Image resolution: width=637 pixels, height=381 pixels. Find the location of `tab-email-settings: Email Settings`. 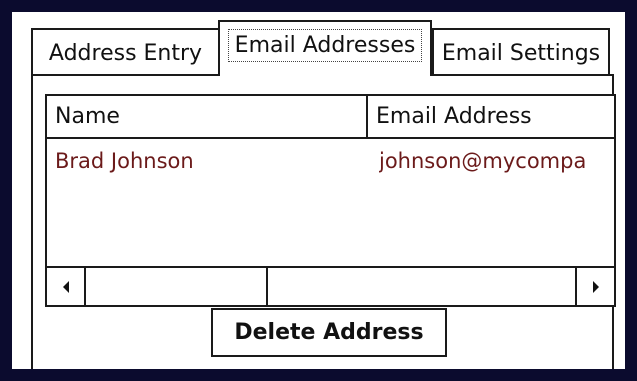

tab-email-settings: Email Settings is located at coordinates (521, 52).